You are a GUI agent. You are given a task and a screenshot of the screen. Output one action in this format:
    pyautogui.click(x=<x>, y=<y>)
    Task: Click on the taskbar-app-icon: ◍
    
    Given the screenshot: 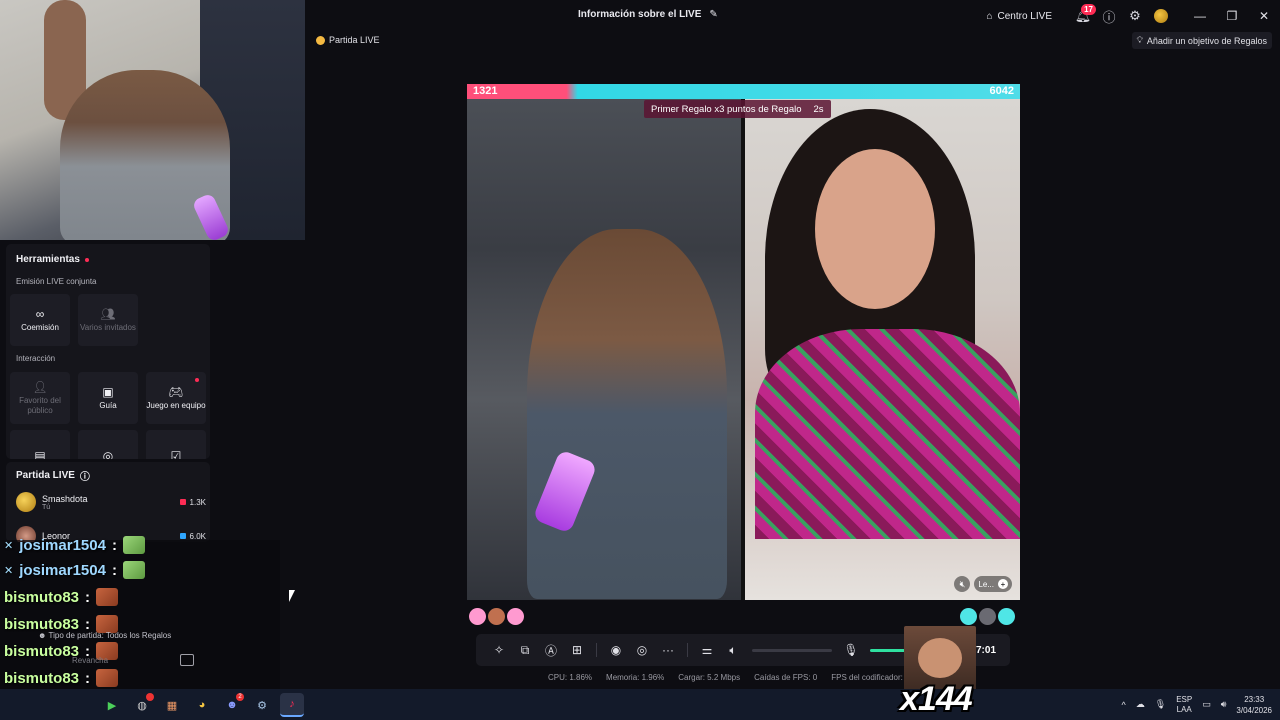 What is the action you would take?
    pyautogui.click(x=142, y=705)
    